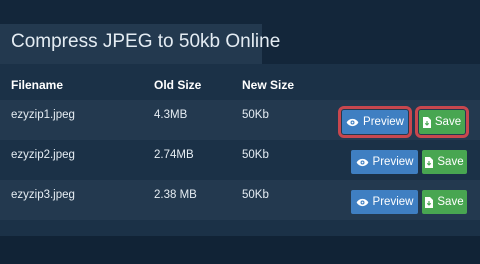 This screenshot has height=264, width=480. What do you see at coordinates (146, 41) in the screenshot?
I see `page-title: Compress JPEG to 50kb Online` at bounding box center [146, 41].